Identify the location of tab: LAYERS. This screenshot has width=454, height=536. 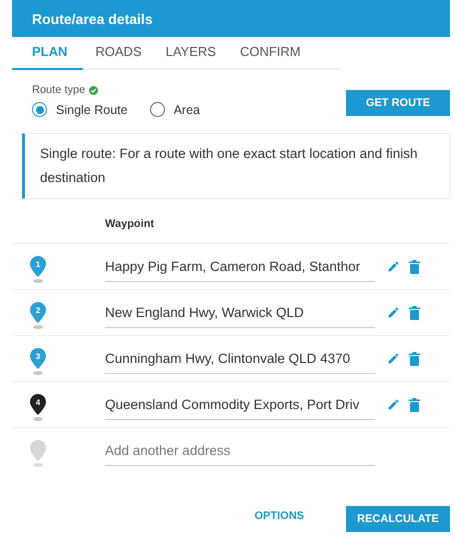
(191, 53).